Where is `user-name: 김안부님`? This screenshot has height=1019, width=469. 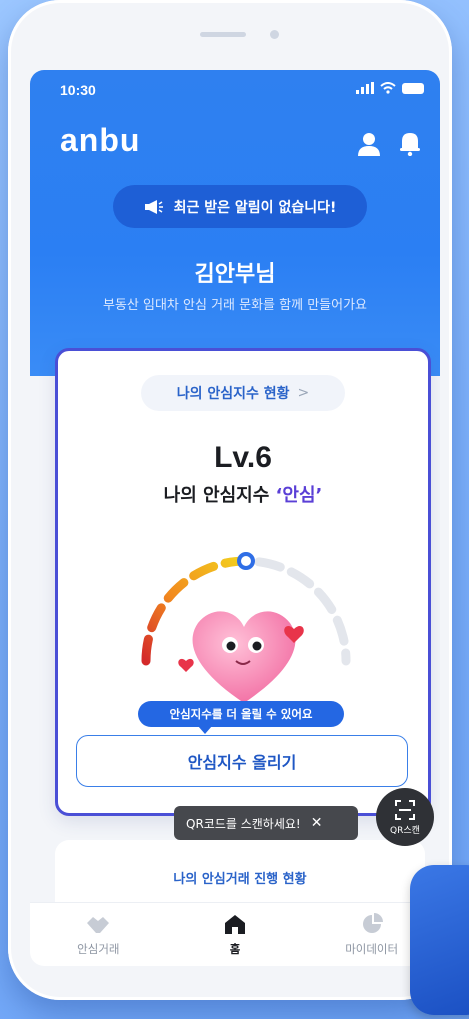 user-name: 김안부님 is located at coordinates (235, 274).